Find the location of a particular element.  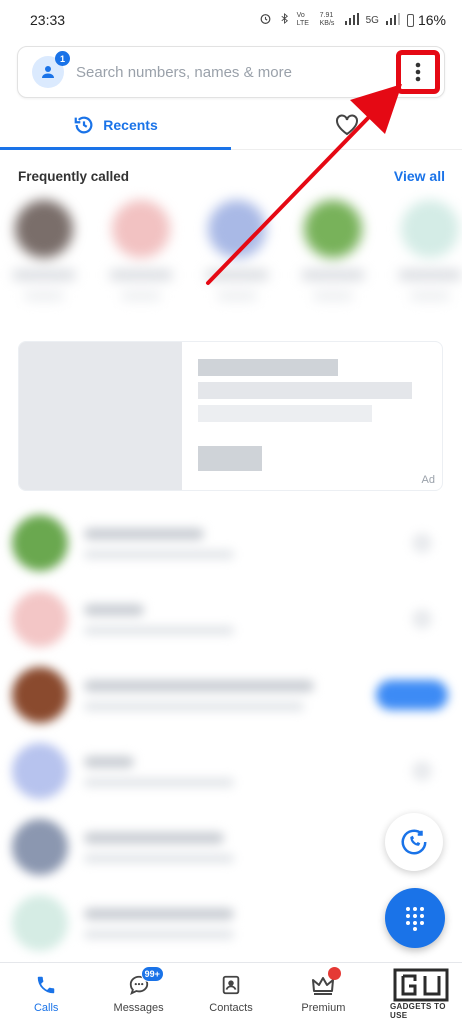

dialpad-button is located at coordinates (415, 918).